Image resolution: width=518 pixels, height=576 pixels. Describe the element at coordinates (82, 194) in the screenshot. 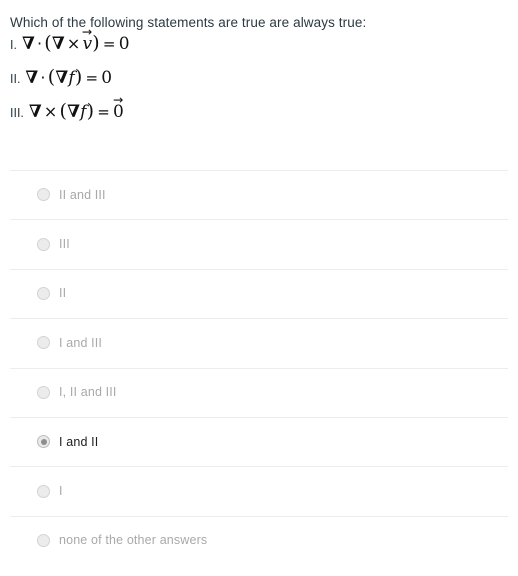

I see `answer-option-label: II and III` at that location.